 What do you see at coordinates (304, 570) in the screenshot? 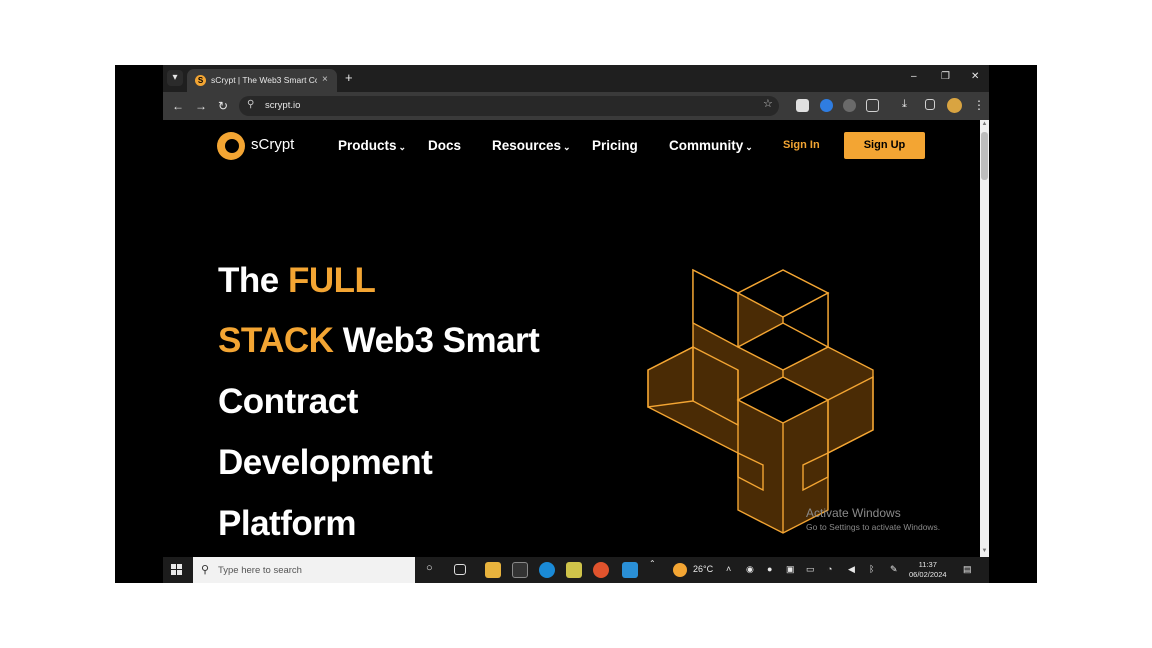
I see `taskbar-search-box: ⚲ Type here to search` at bounding box center [304, 570].